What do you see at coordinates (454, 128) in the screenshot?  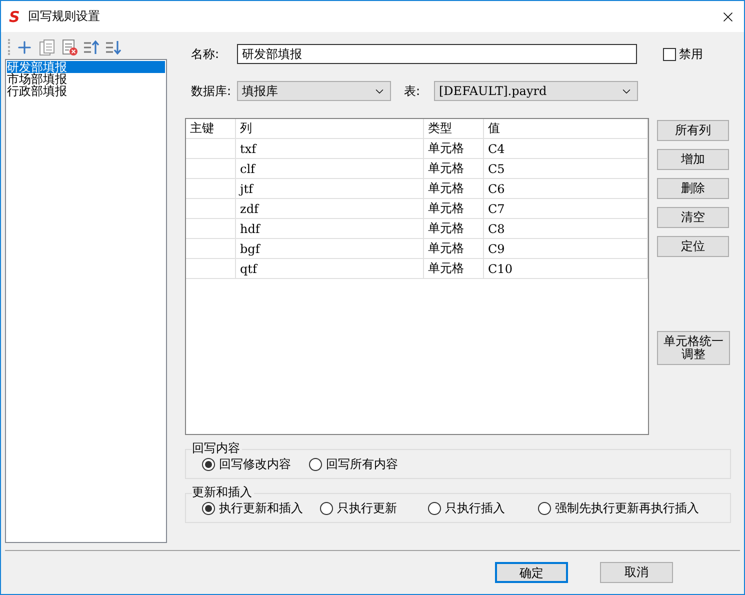 I see `column-header: 类型` at bounding box center [454, 128].